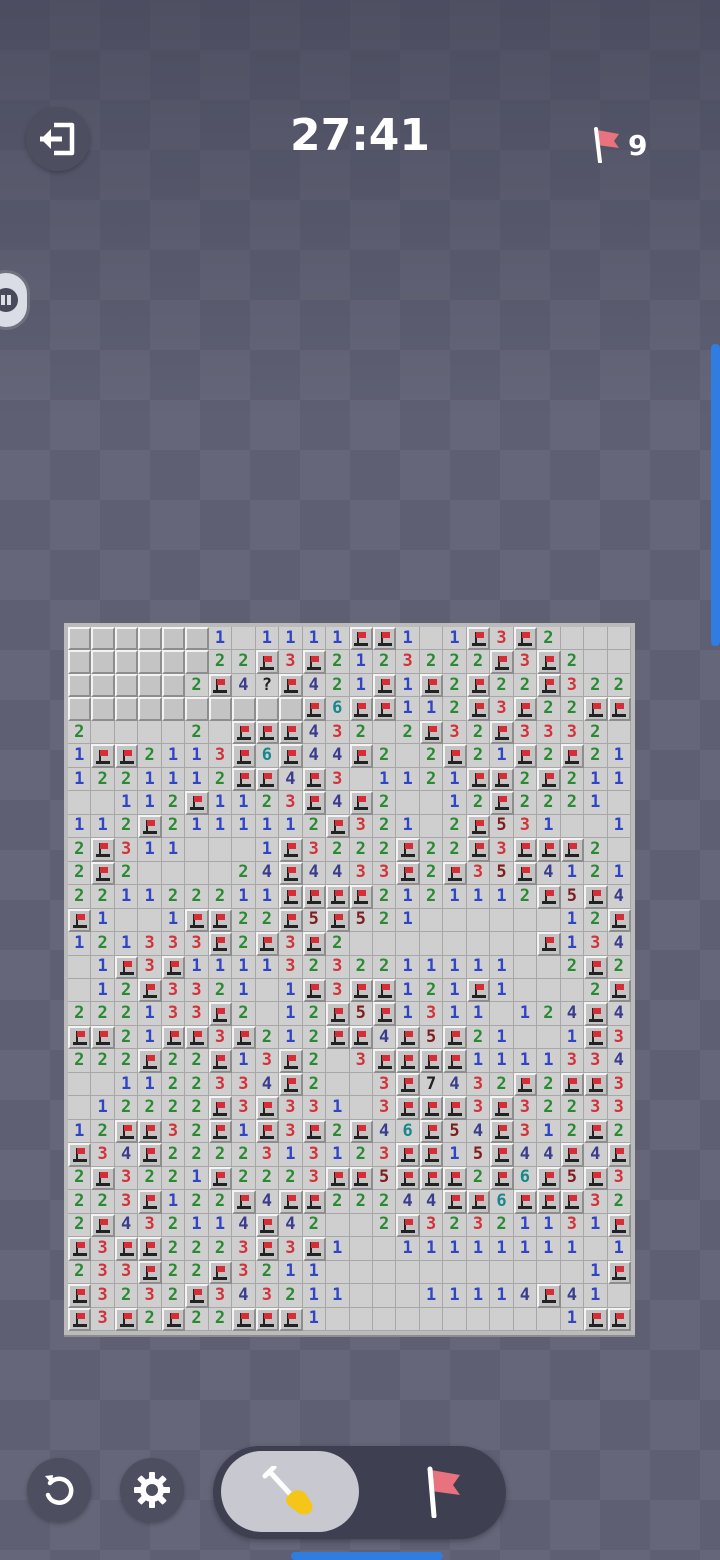  What do you see at coordinates (59, 1490) in the screenshot?
I see `undo-button` at bounding box center [59, 1490].